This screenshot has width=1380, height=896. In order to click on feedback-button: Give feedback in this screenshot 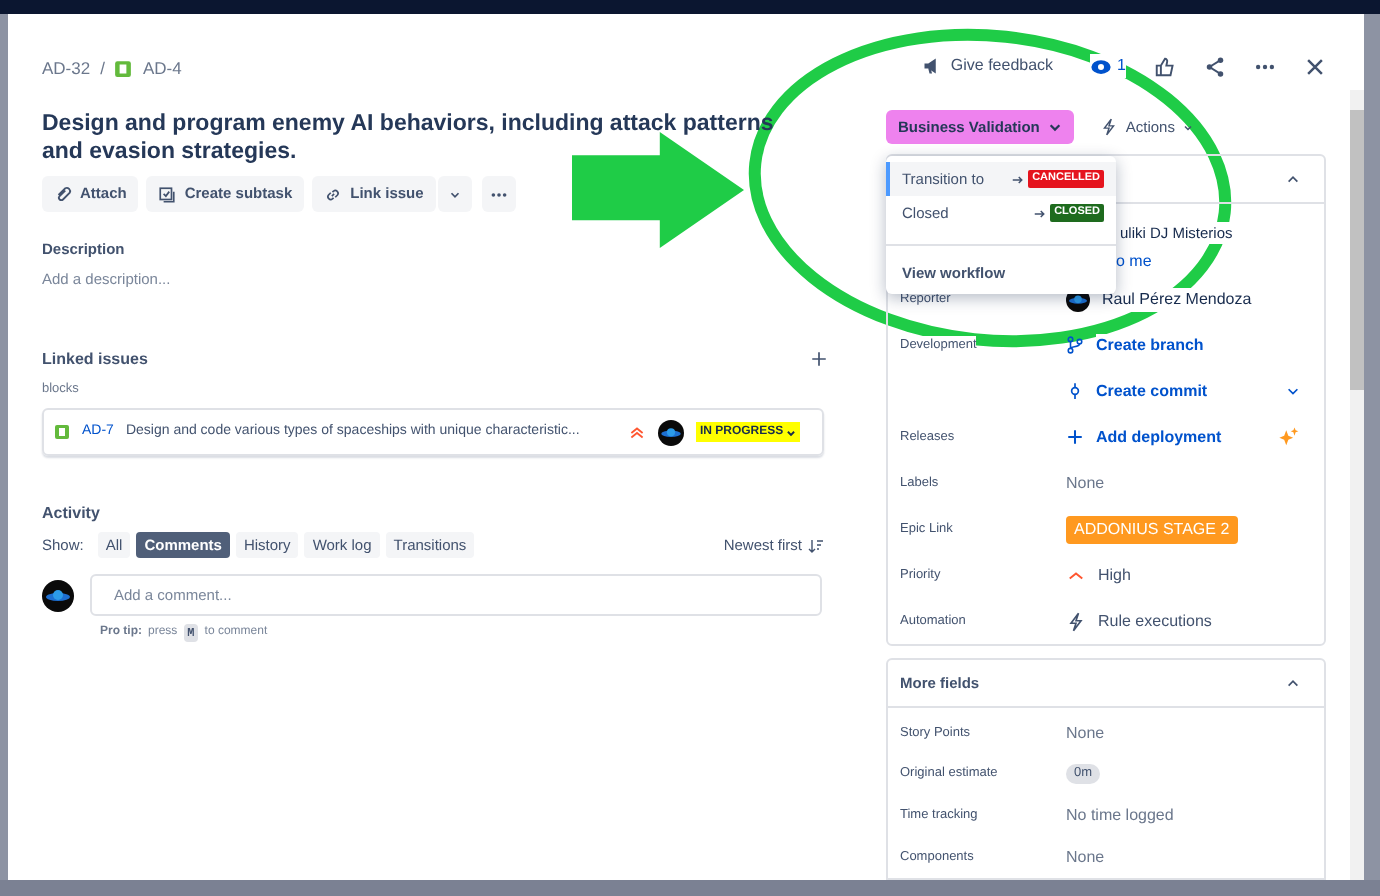, I will do `click(988, 66)`.